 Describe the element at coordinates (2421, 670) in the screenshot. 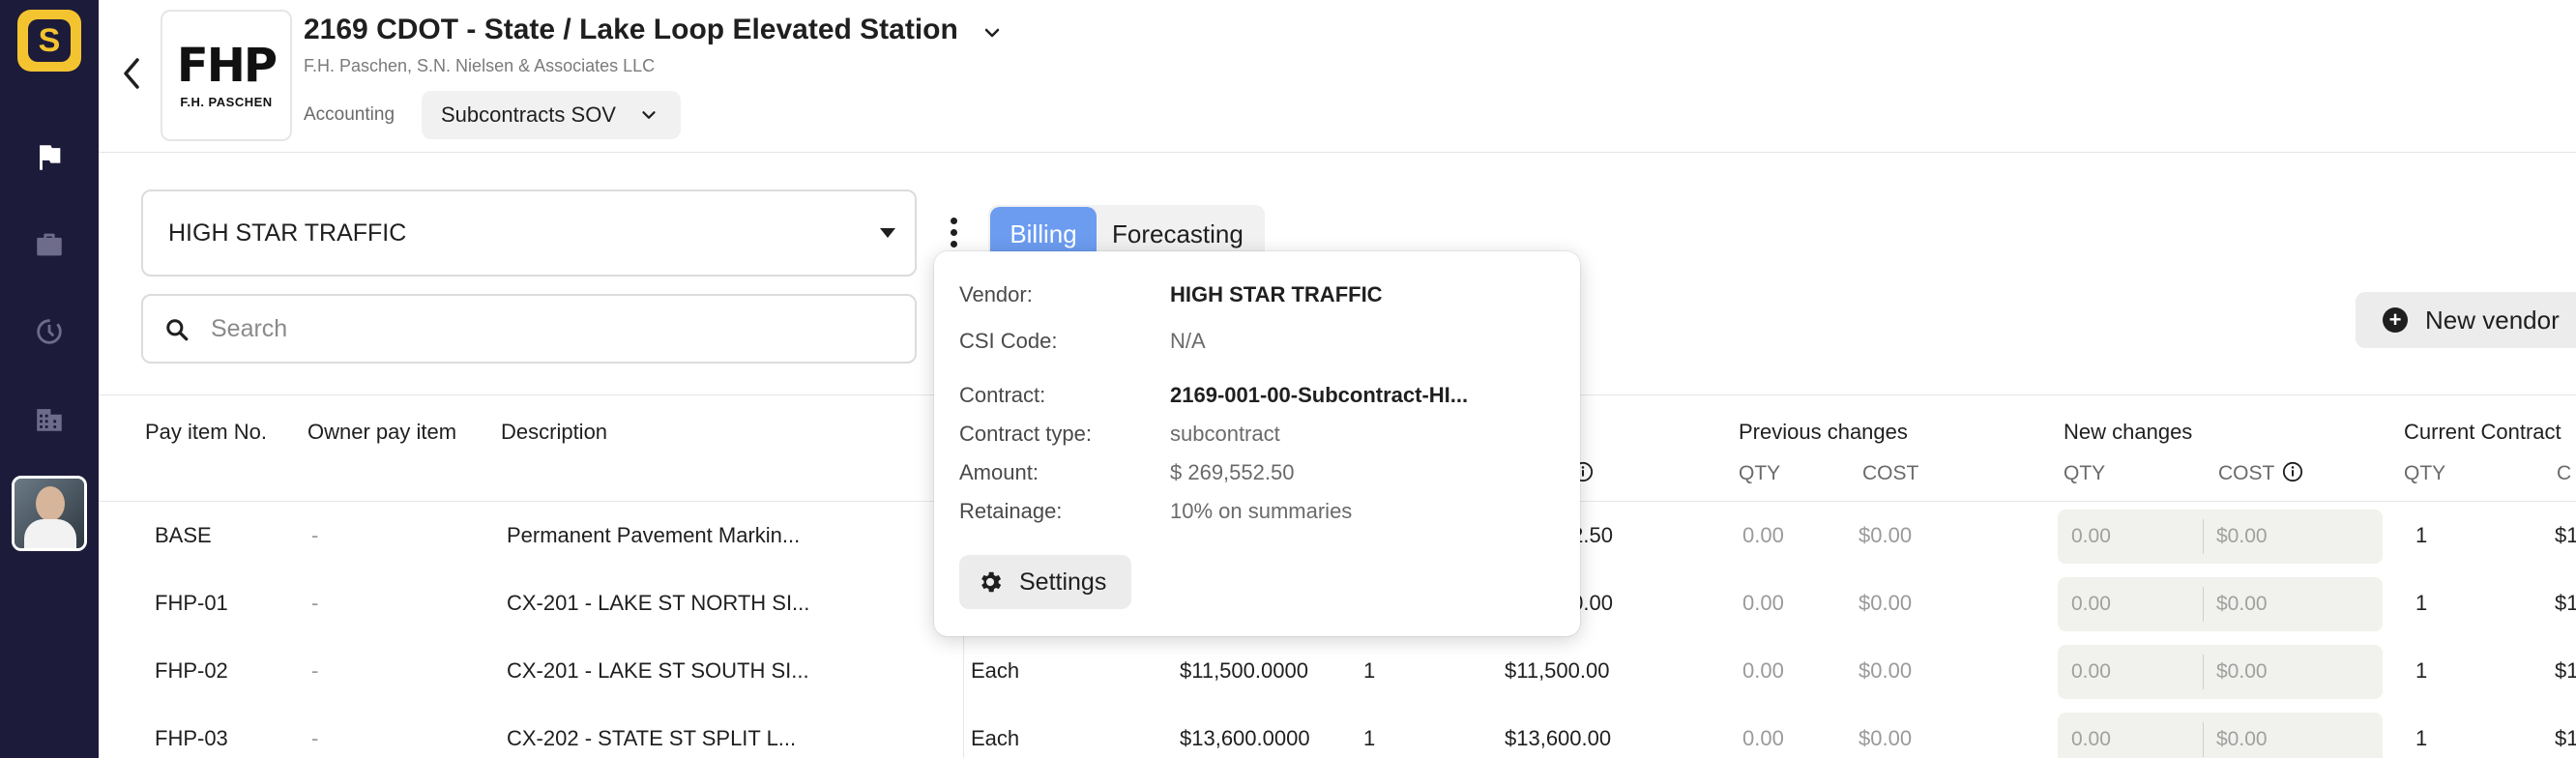

I see `cell-current-qty: 1` at that location.